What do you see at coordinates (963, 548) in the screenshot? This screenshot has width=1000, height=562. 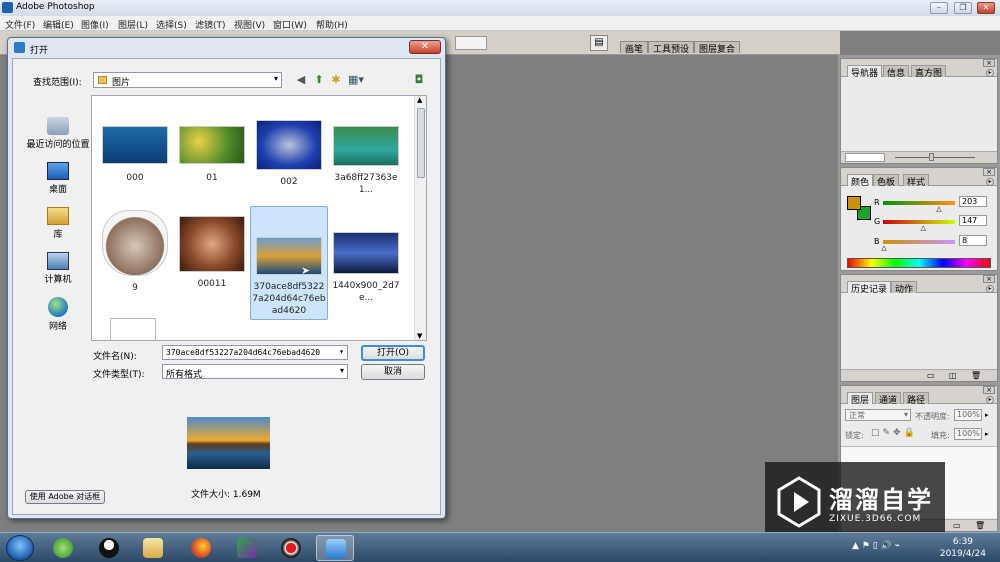 I see `clock: 6:39 2019/4/24` at bounding box center [963, 548].